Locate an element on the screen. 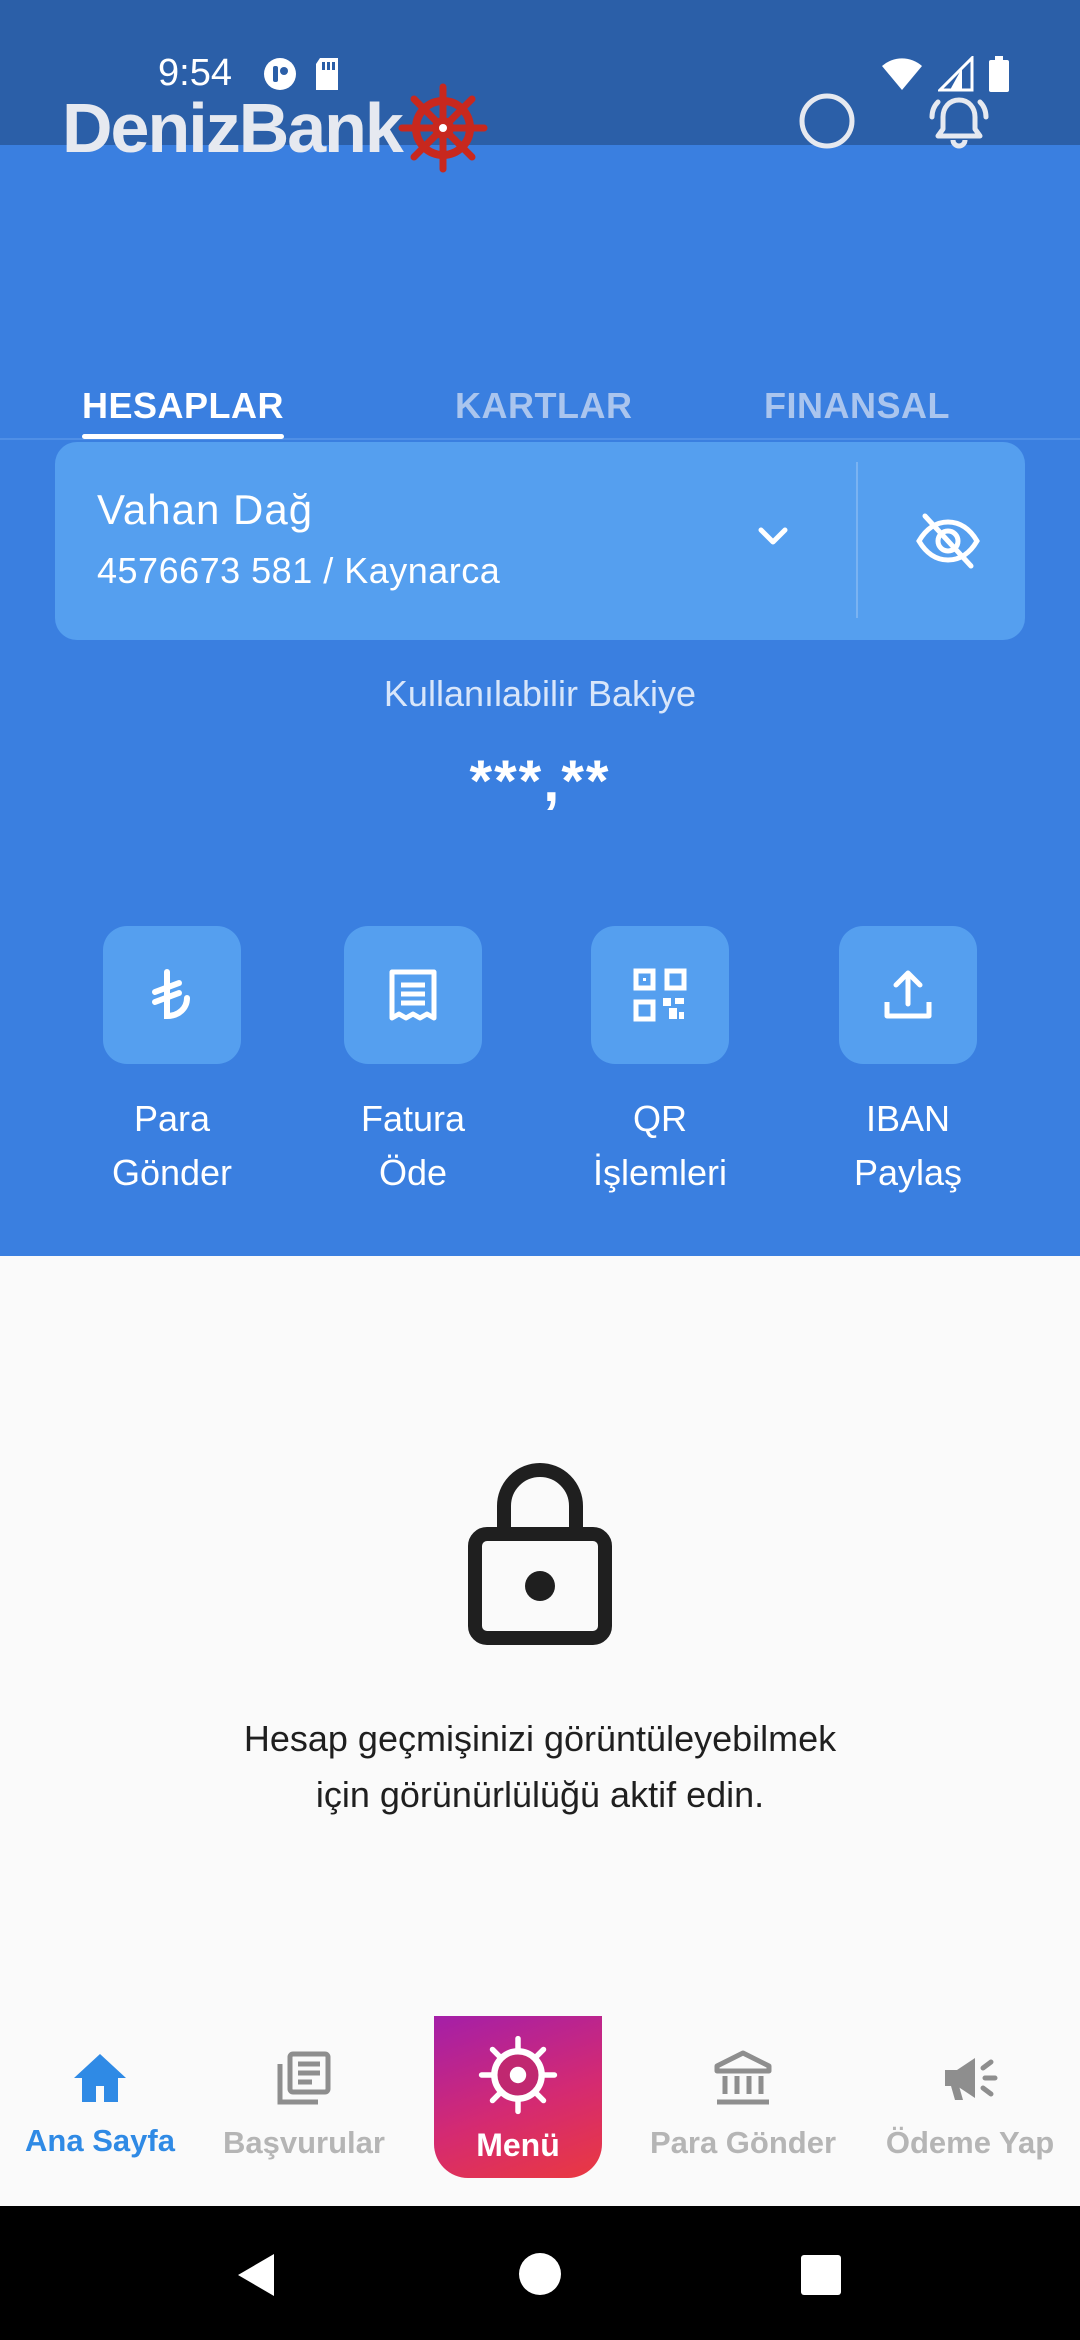  action-fatura-ode: Fatura Öde is located at coordinates (413, 1063).